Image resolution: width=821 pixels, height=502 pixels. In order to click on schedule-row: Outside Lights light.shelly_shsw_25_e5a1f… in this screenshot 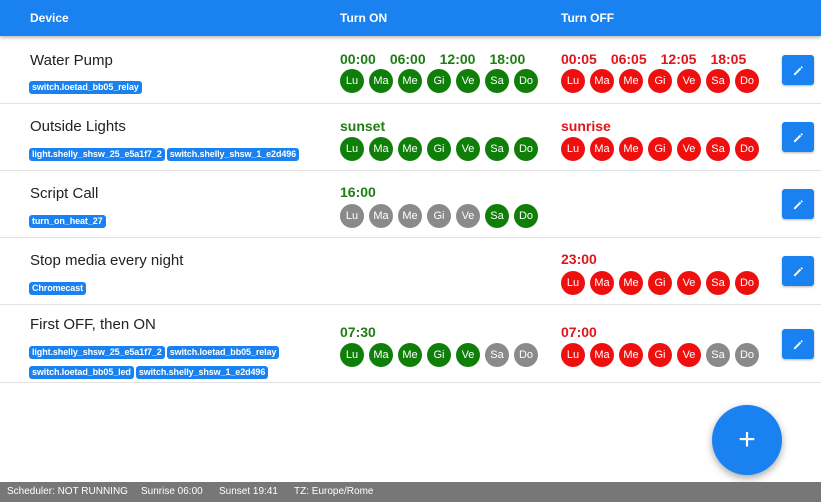, I will do `click(410, 137)`.